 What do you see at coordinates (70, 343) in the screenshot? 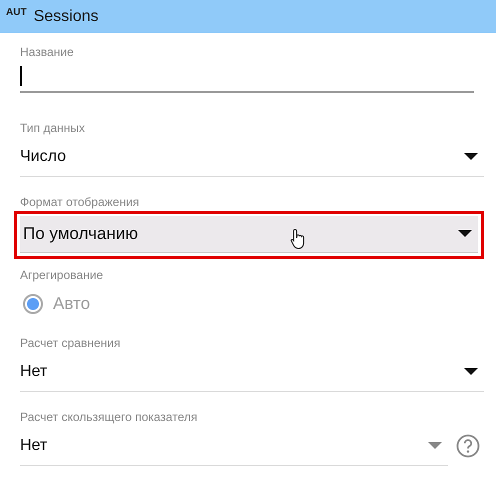
I see `field-label: Расчет сравнения` at bounding box center [70, 343].